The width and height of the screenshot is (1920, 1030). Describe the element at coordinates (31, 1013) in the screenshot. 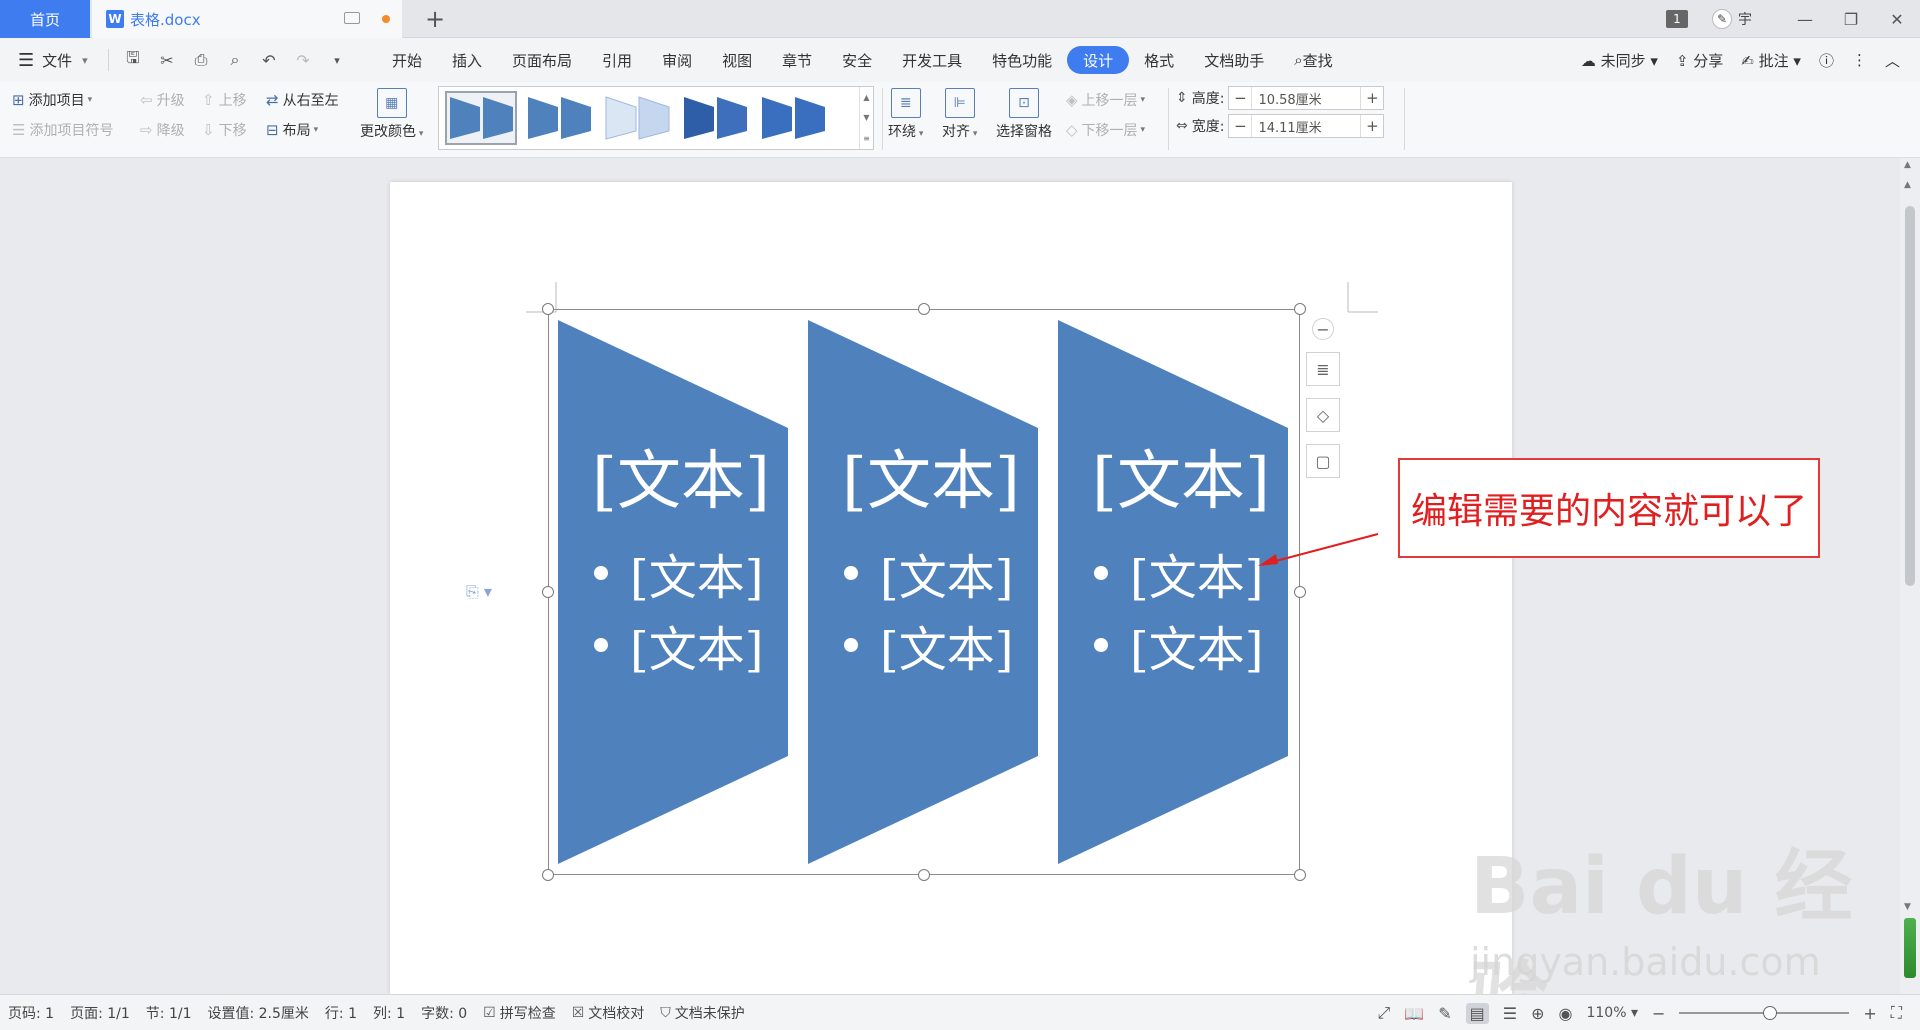

I see `status-page-code: 页码: 1` at that location.